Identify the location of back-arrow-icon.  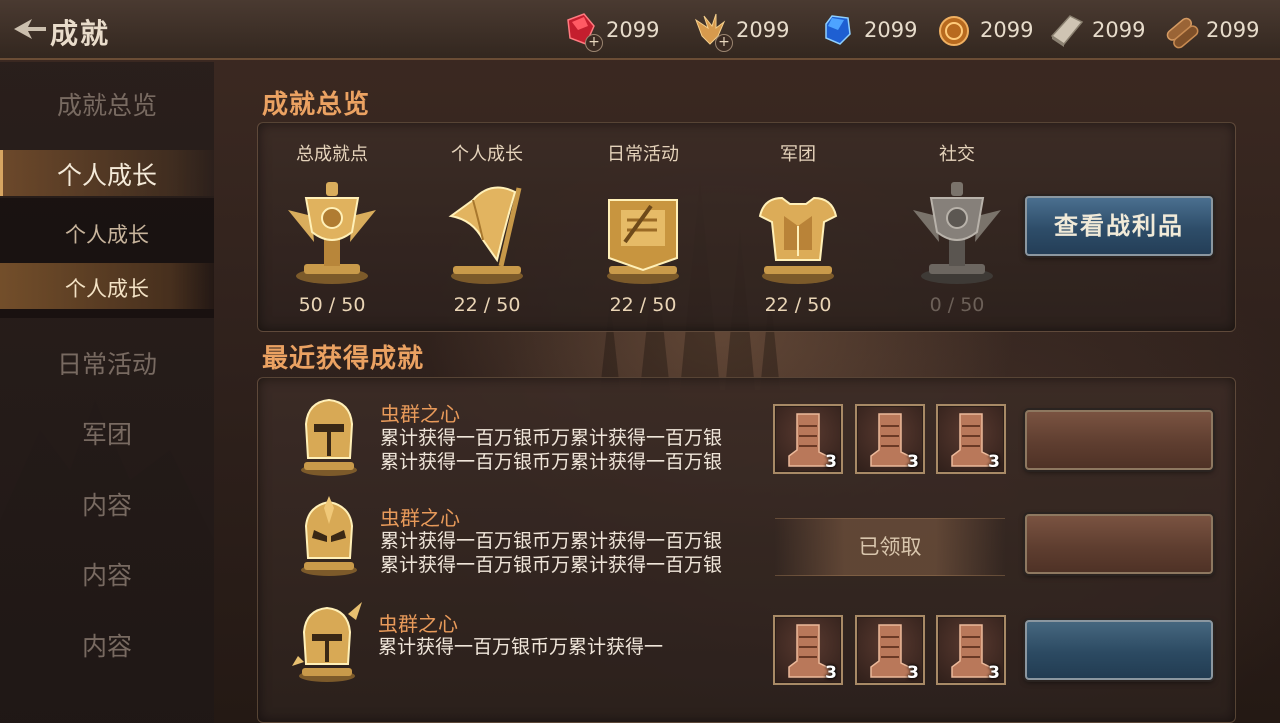
(30, 29).